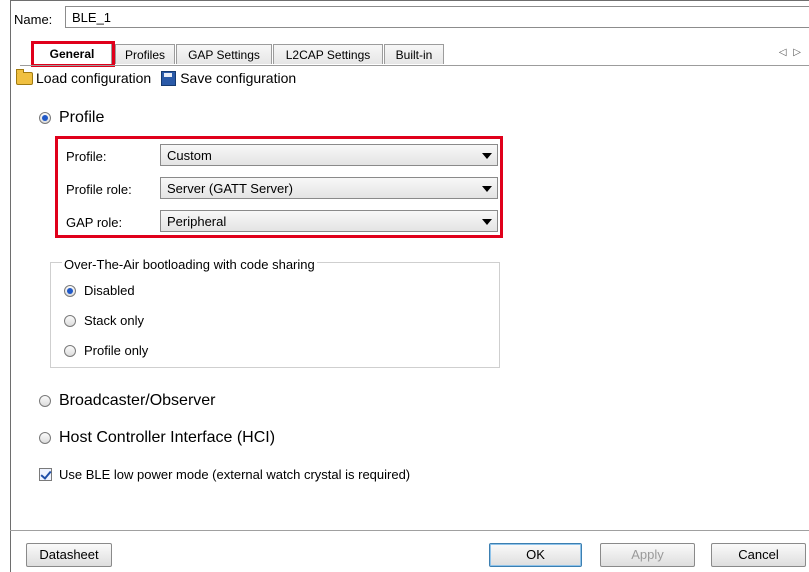 The image size is (809, 572). I want to click on gap-role-select: Peripheral, so click(329, 221).